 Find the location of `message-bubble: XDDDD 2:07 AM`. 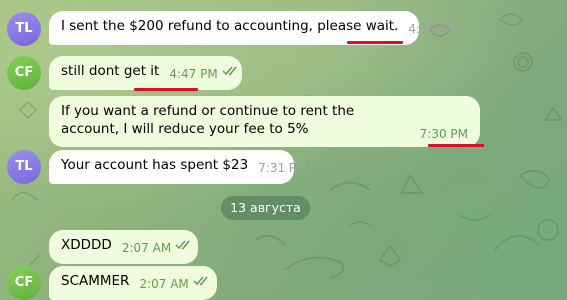

message-bubble: XDDDD 2:07 AM is located at coordinates (123, 247).